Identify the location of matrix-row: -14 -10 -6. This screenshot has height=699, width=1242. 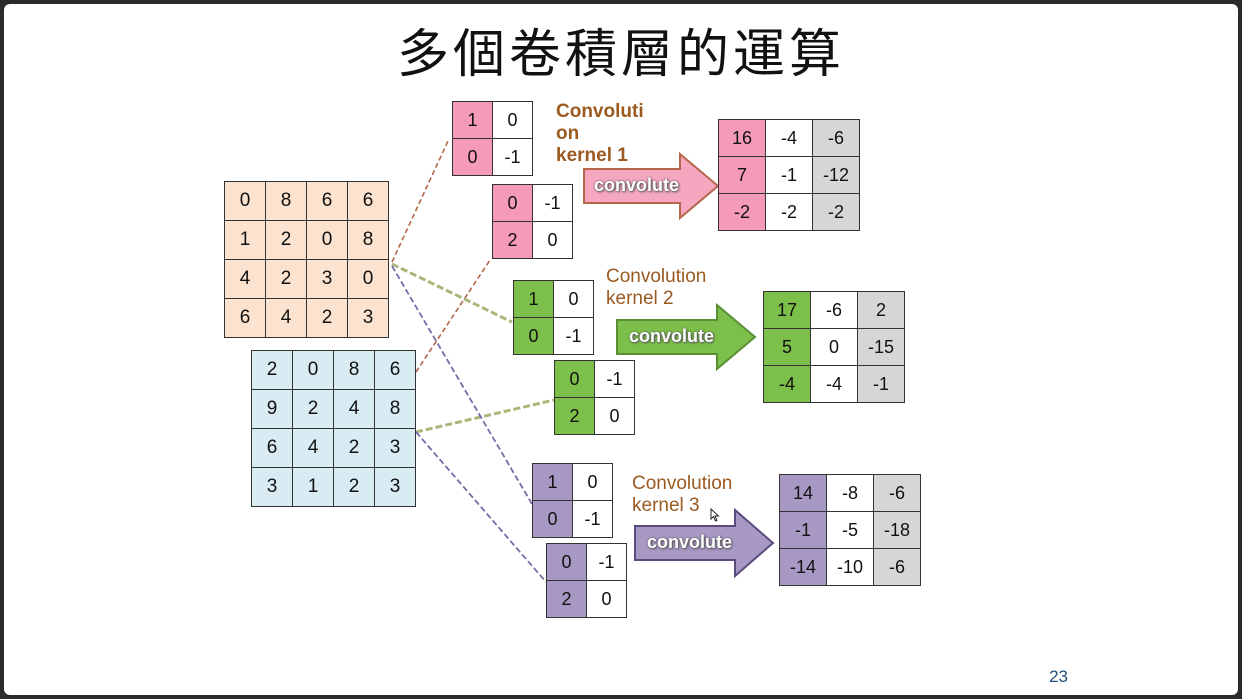
(850, 567).